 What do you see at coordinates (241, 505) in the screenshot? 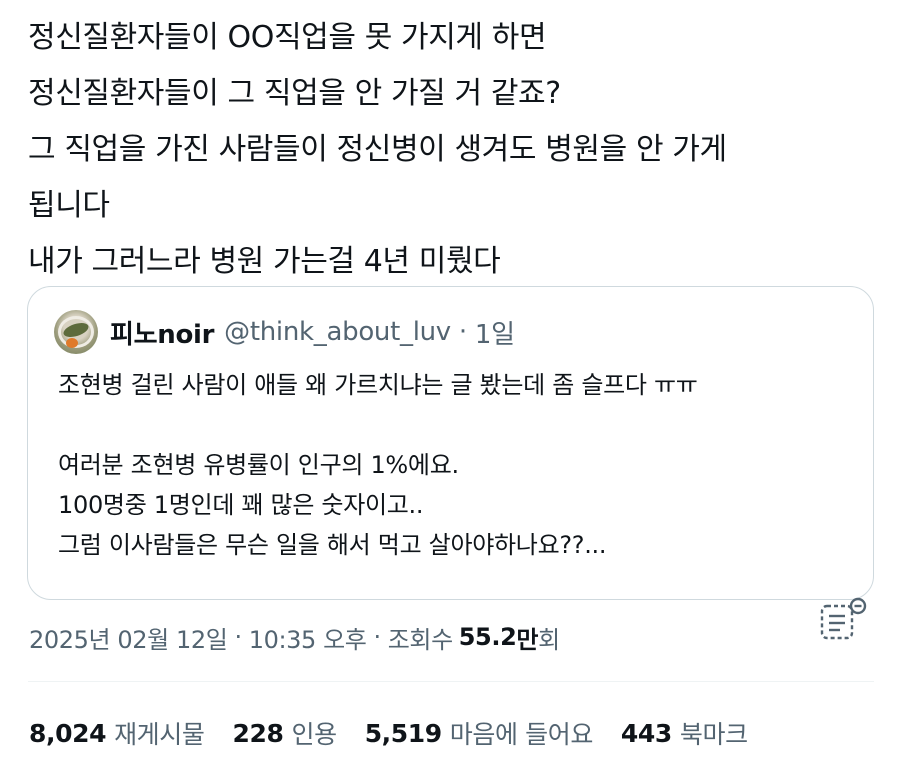
I see `quoted-line: 100명중 1명인데 꽤 많은 숫자이고..` at bounding box center [241, 505].